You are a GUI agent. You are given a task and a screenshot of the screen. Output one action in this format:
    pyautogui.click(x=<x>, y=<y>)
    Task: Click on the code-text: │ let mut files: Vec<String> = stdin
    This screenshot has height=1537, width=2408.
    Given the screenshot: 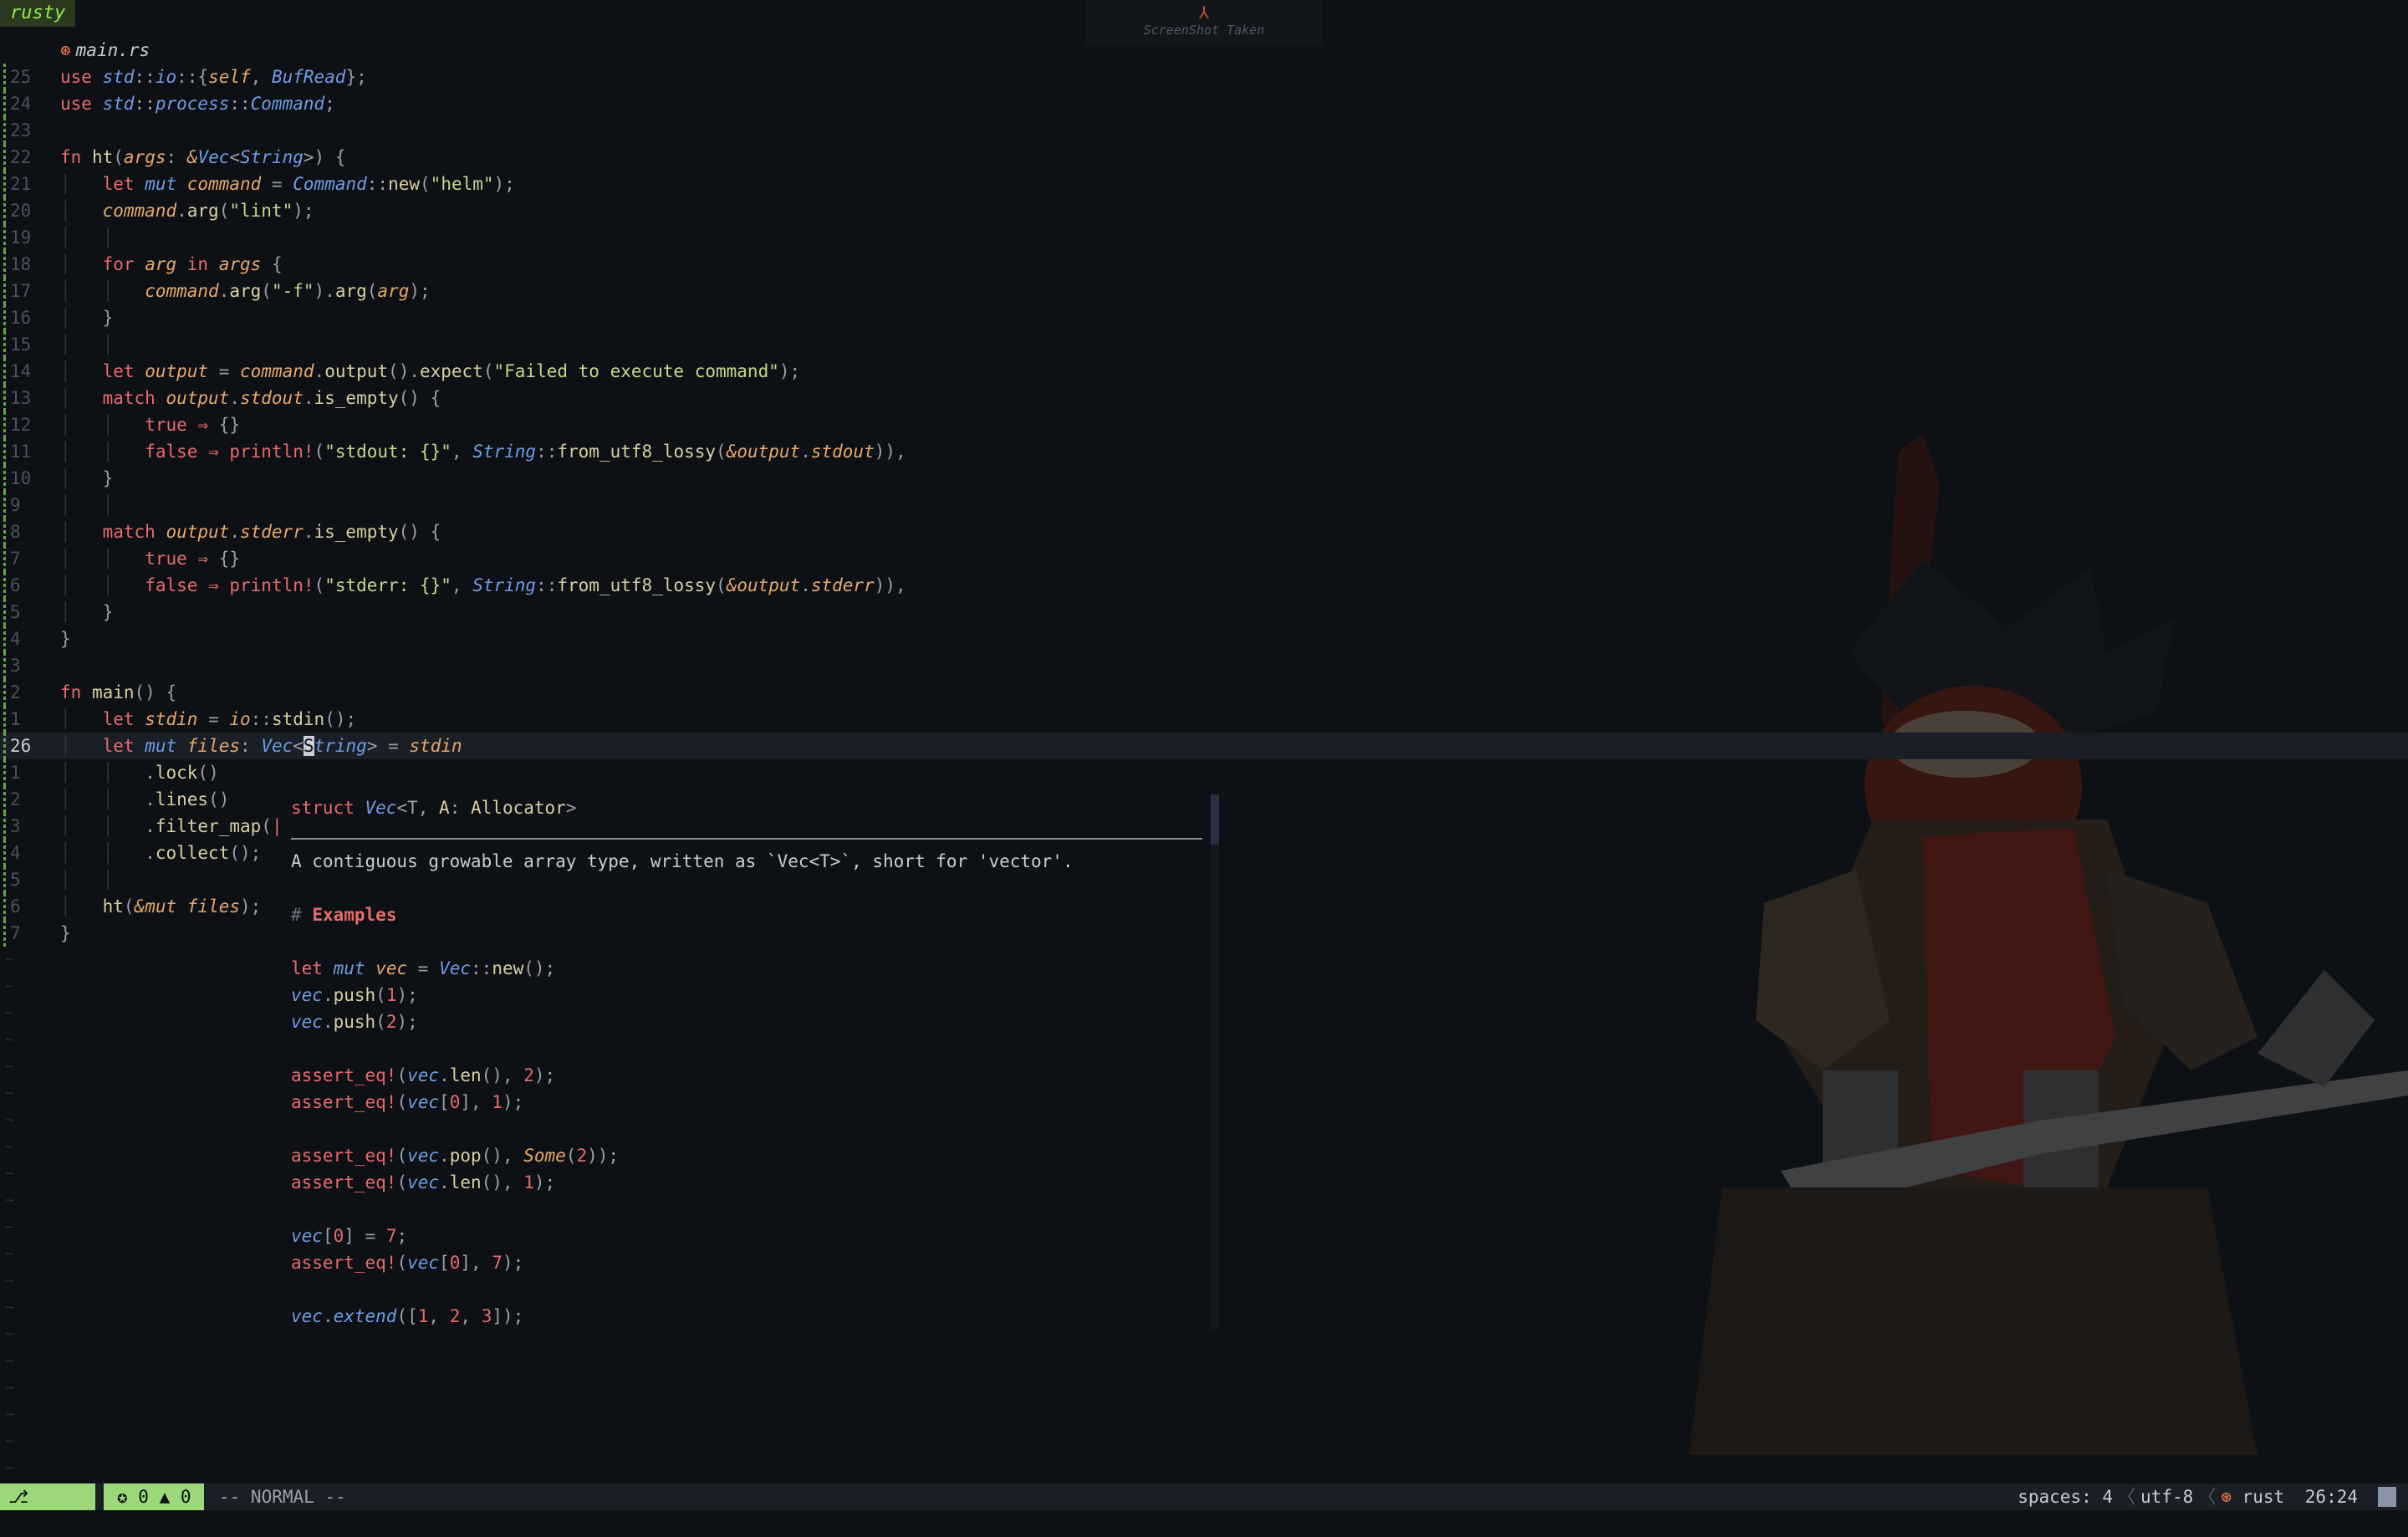 What is the action you would take?
    pyautogui.click(x=261, y=746)
    